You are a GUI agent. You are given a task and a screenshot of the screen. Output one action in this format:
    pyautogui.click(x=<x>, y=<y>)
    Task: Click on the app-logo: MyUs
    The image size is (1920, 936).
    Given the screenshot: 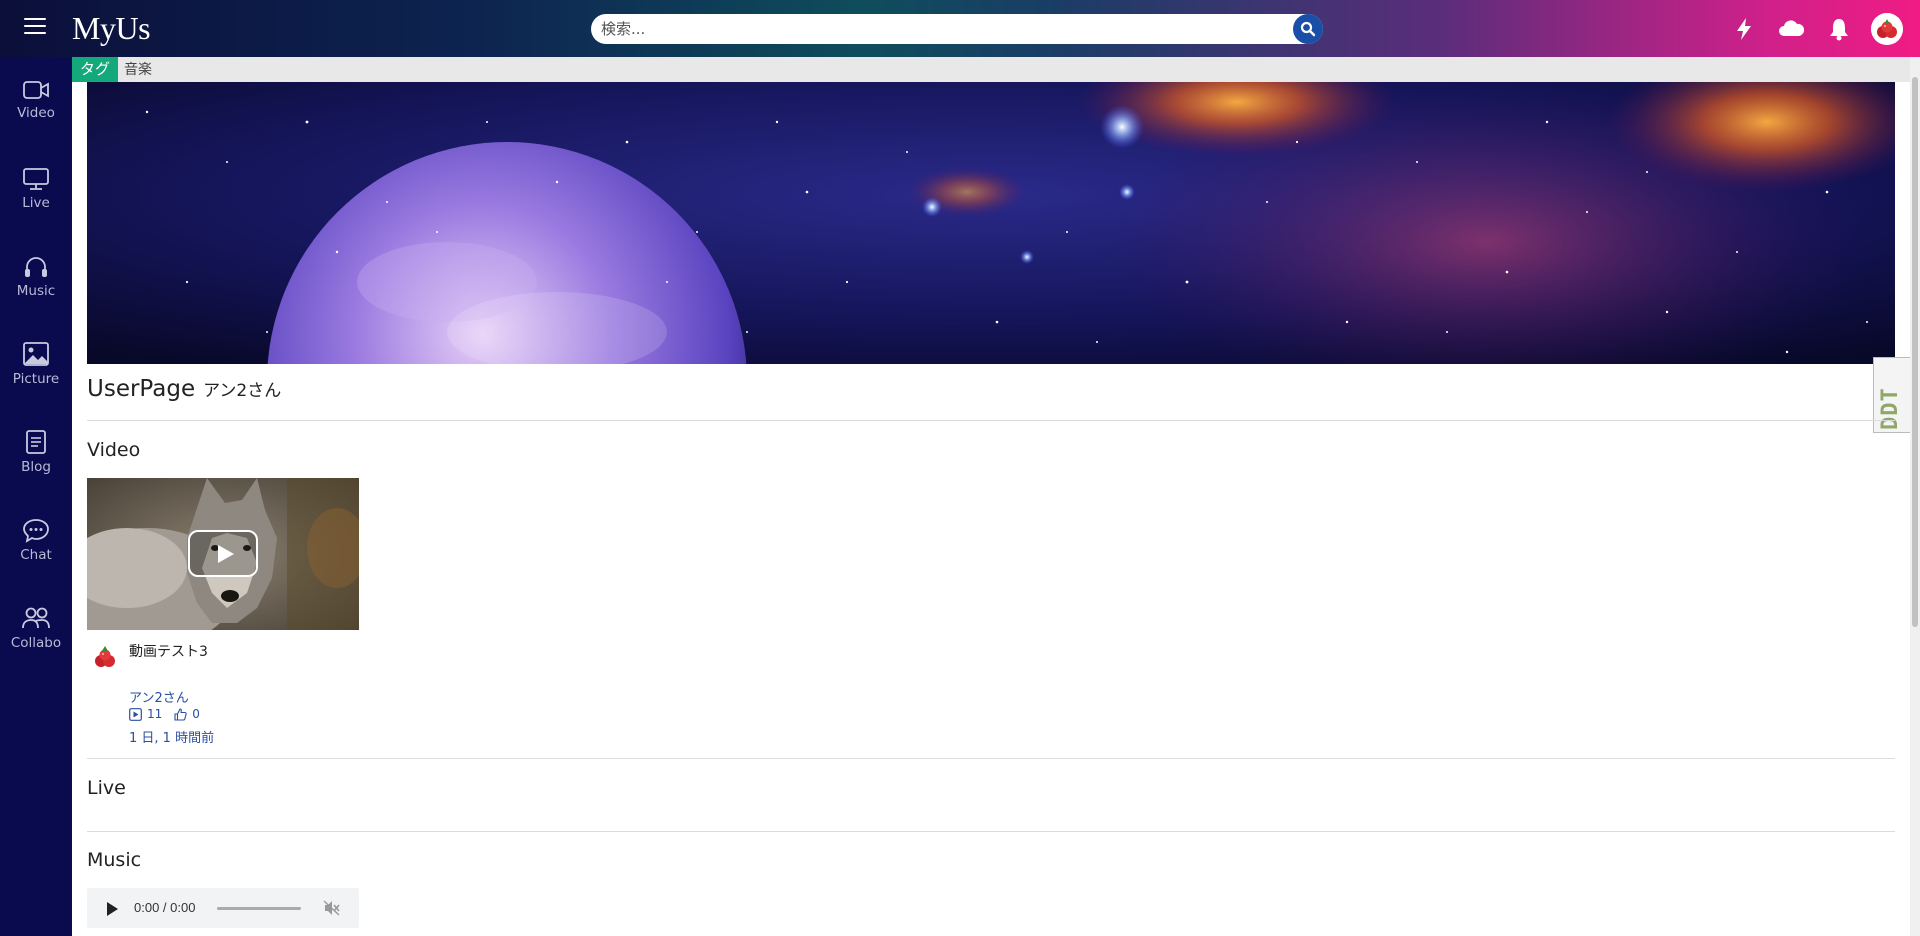 What is the action you would take?
    pyautogui.click(x=111, y=28)
    